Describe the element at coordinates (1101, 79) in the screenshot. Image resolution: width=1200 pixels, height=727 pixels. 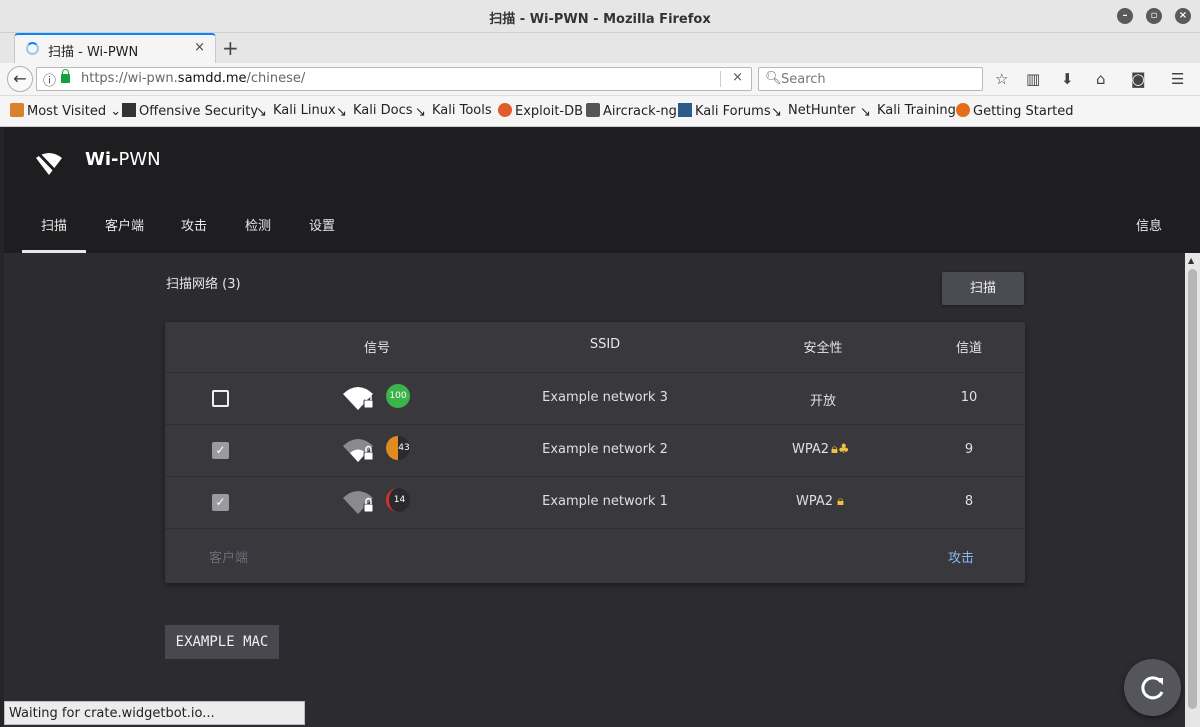
I see `home-icon: ⌂` at that location.